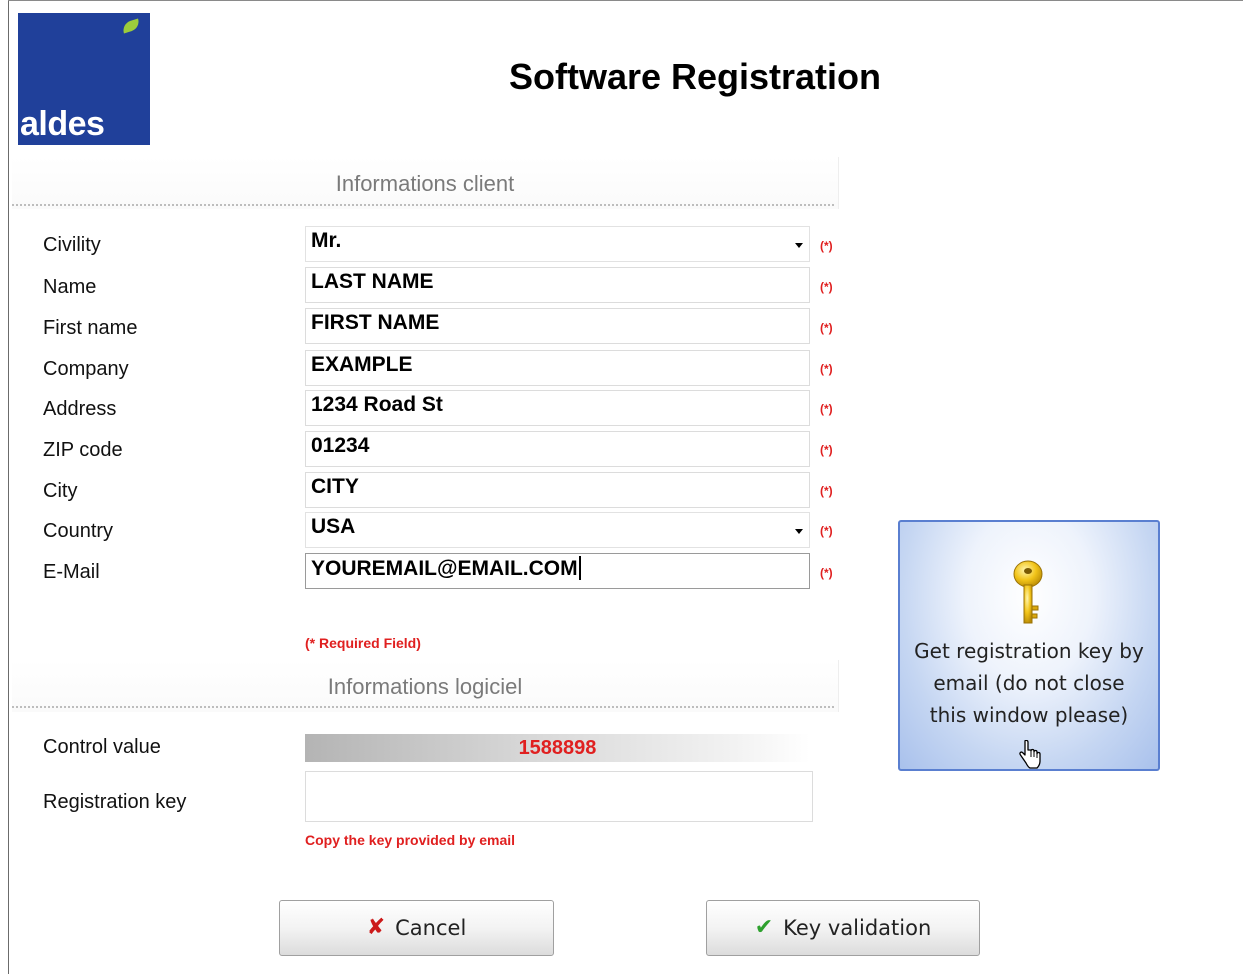 The image size is (1243, 974). I want to click on get-key-line-3: this window please), so click(1029, 715).